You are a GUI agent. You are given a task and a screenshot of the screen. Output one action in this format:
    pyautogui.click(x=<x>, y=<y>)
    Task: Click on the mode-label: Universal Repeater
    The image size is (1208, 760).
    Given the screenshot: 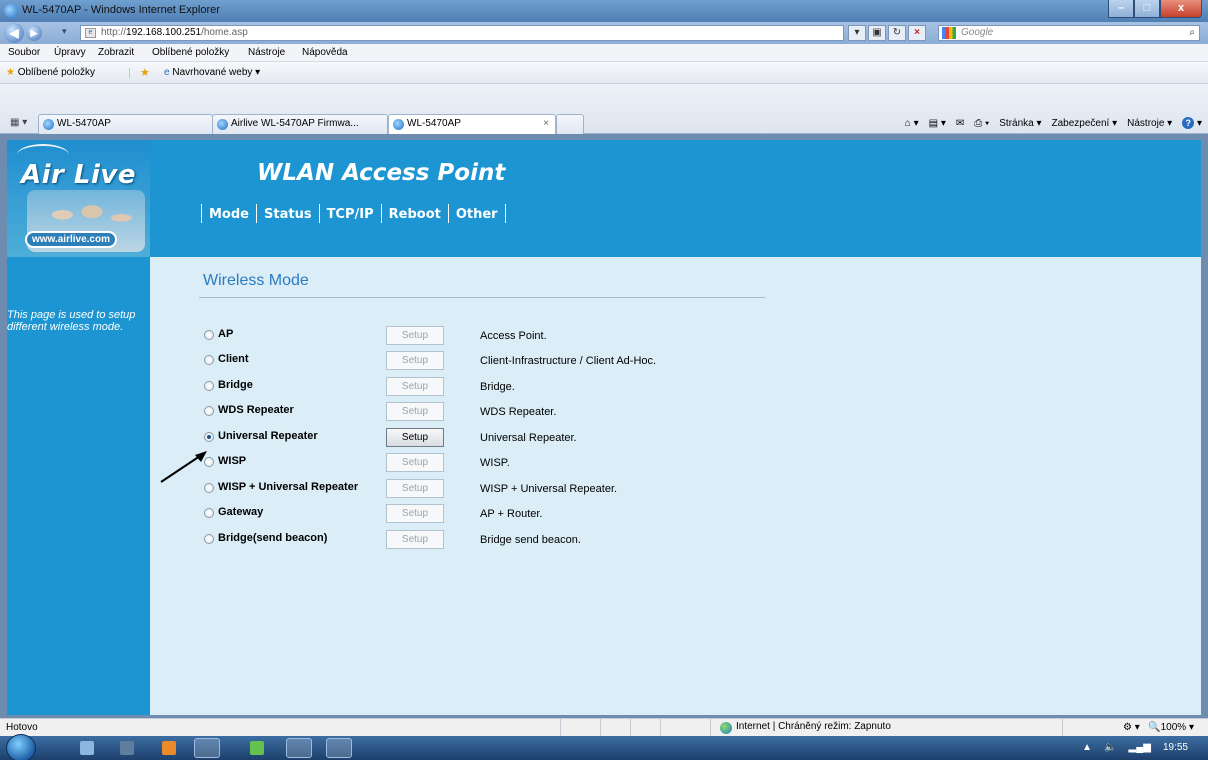 What is the action you would take?
    pyautogui.click(x=268, y=436)
    